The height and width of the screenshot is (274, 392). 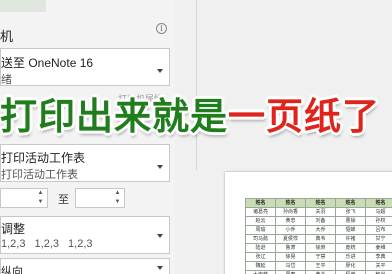 I want to click on table-cell: 关羽, so click(x=320, y=212).